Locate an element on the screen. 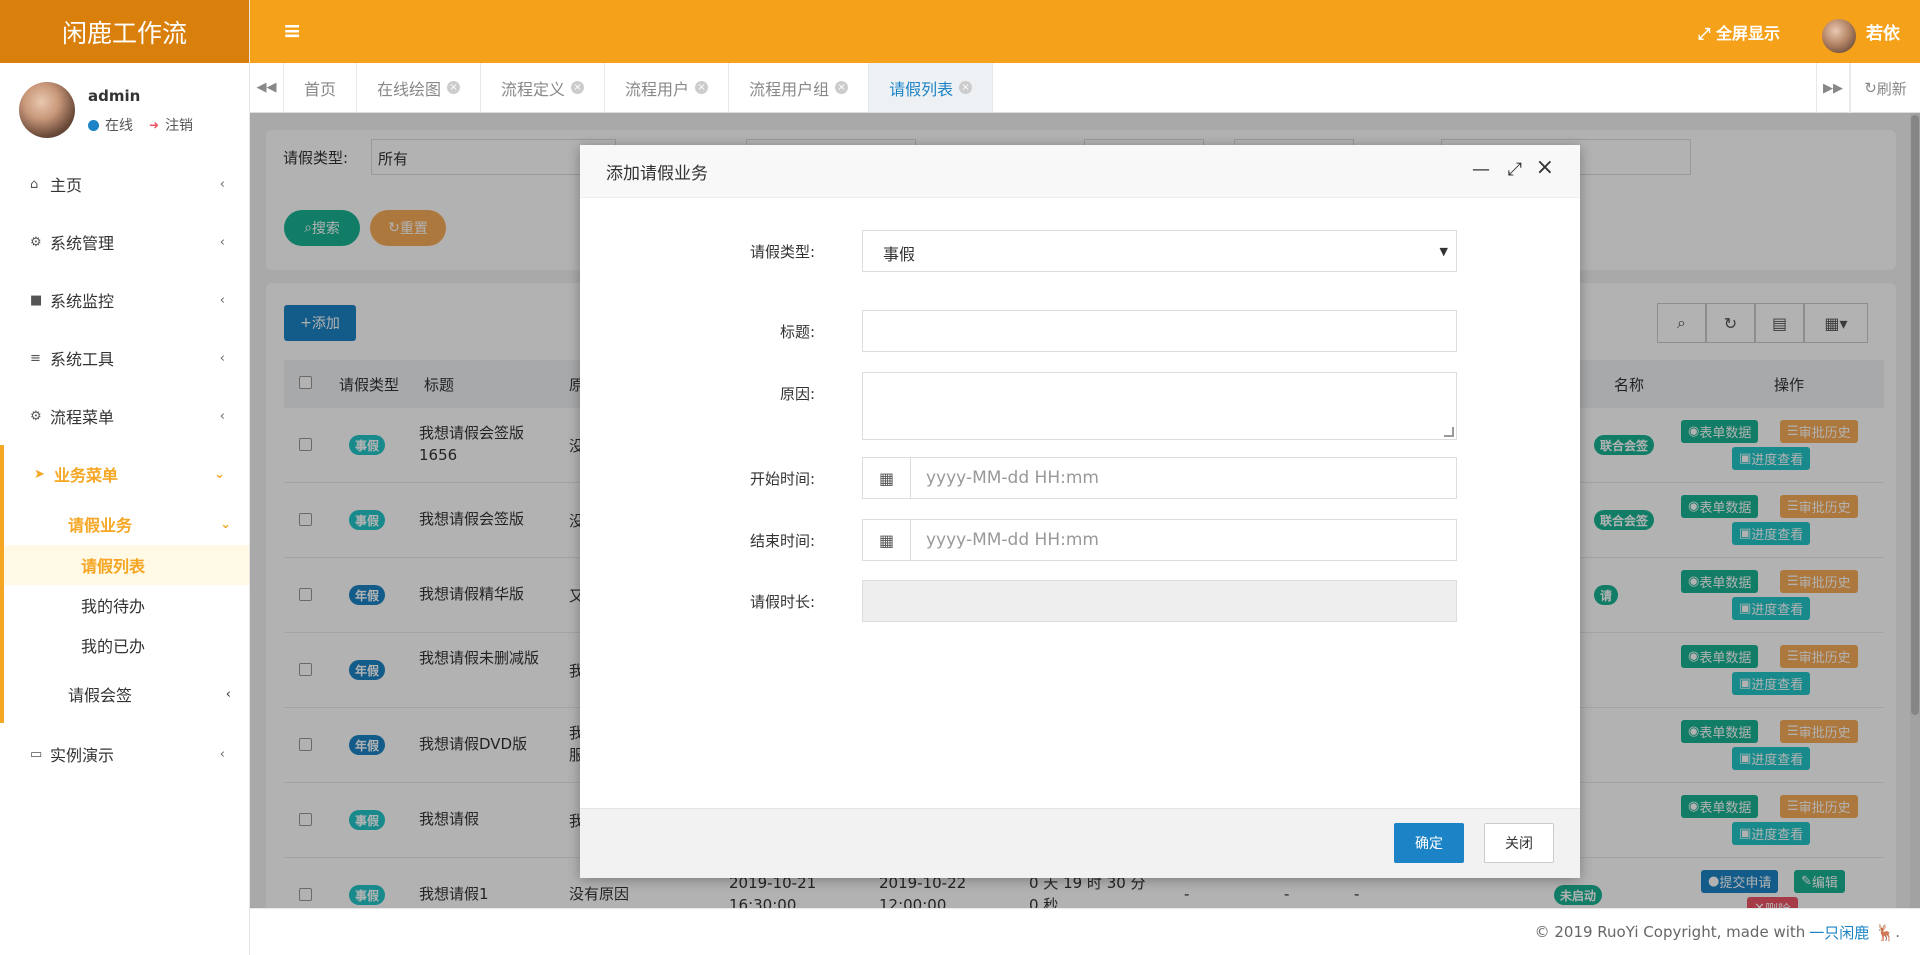 The width and height of the screenshot is (1920, 955). top-user-name: 若依 is located at coordinates (1883, 31).